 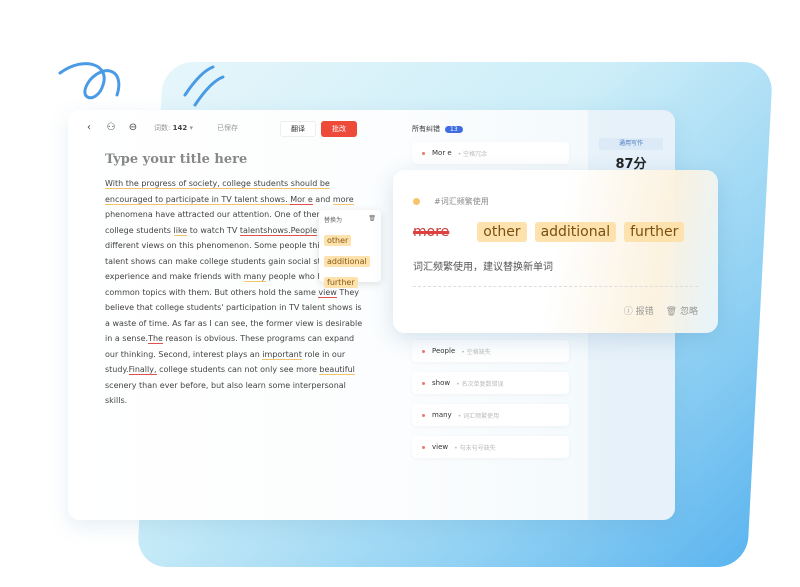 What do you see at coordinates (431, 232) in the screenshot?
I see `original-word: more` at bounding box center [431, 232].